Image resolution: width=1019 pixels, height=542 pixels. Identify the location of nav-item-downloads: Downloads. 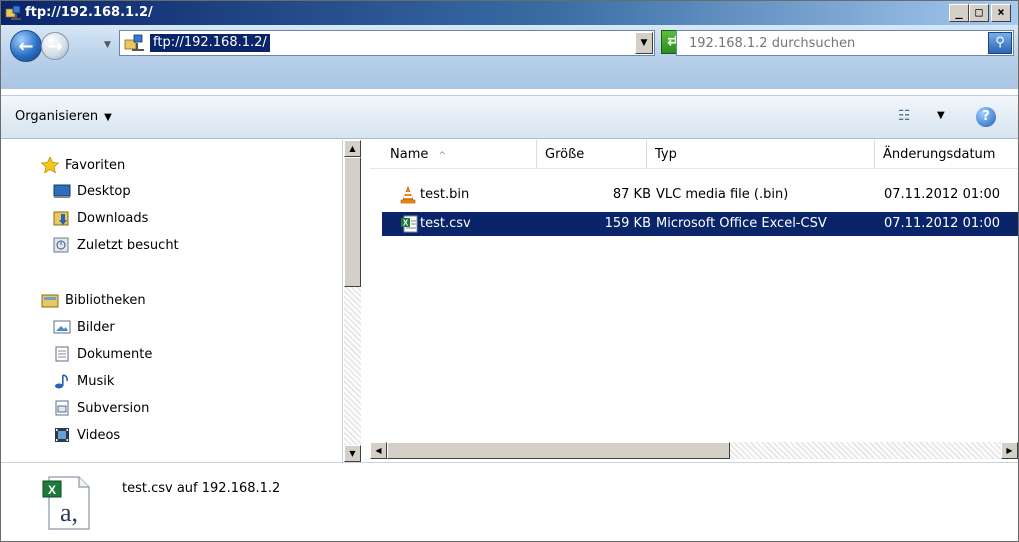
(100, 218).